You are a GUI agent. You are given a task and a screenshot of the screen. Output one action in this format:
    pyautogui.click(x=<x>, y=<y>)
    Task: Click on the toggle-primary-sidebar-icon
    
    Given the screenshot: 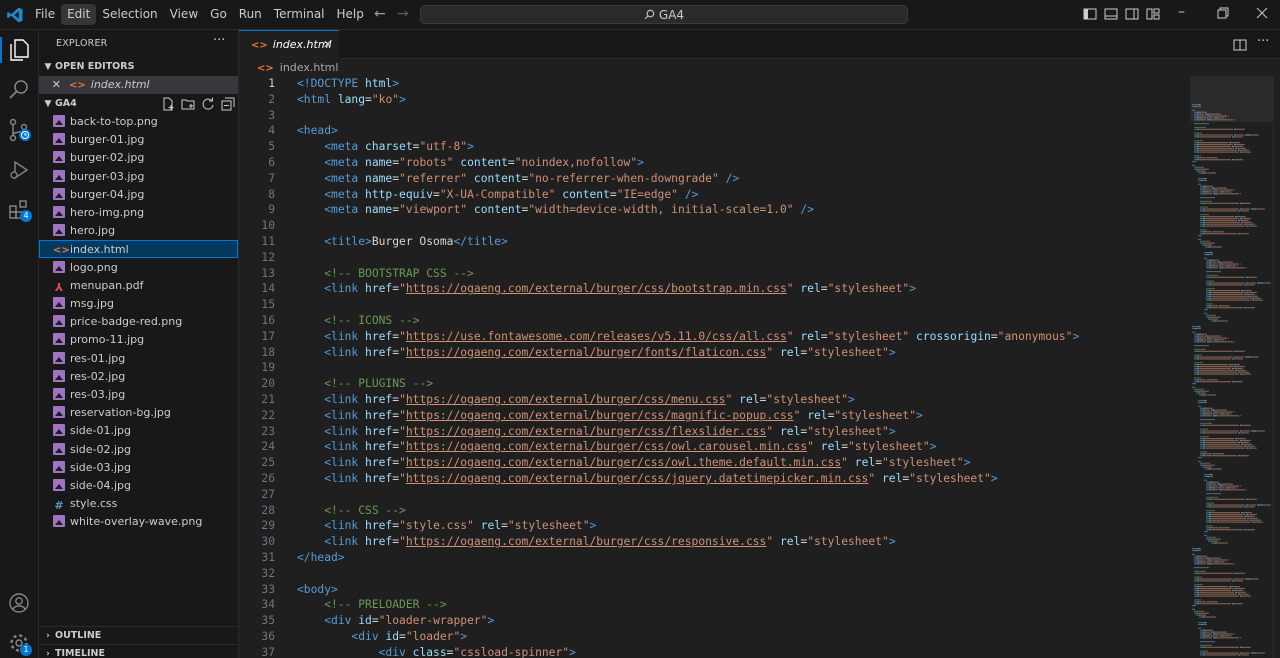 What is the action you would take?
    pyautogui.click(x=1090, y=14)
    